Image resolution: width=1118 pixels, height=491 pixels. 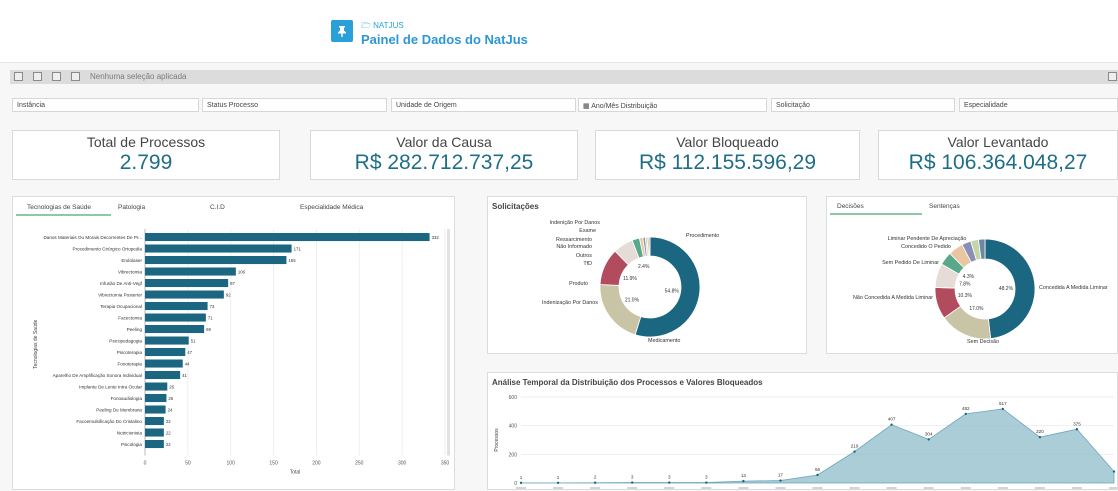 I want to click on bar-value-label: 25, so click(x=170, y=398).